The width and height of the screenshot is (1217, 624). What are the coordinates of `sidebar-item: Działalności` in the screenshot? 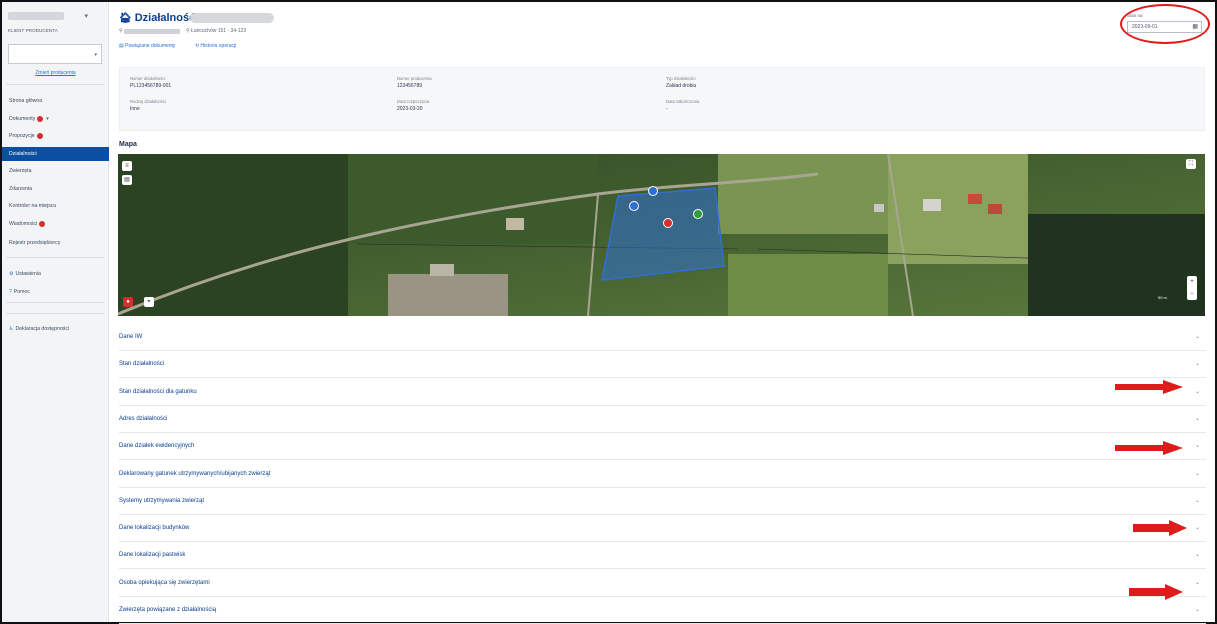 It's located at (55, 154).